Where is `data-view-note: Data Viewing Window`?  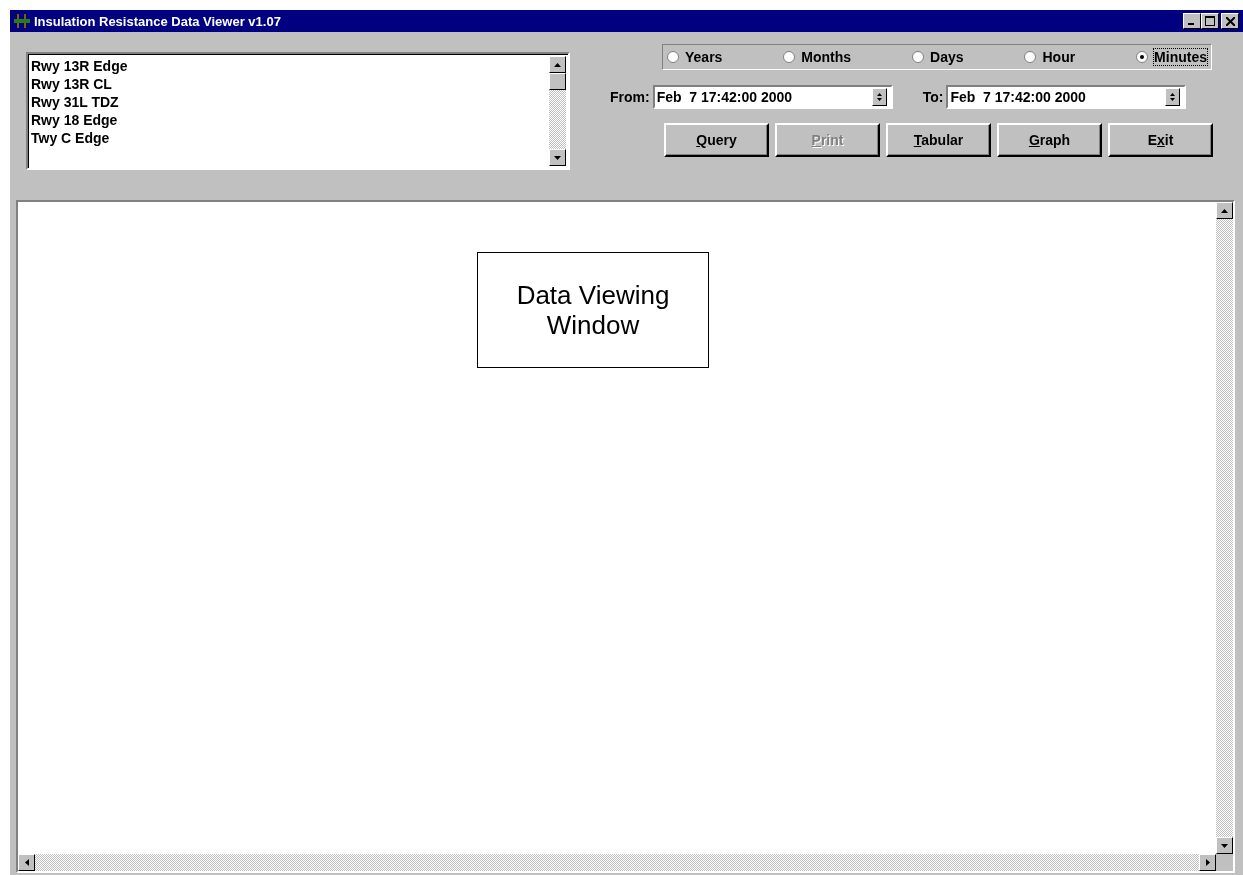 data-view-note: Data Viewing Window is located at coordinates (593, 310).